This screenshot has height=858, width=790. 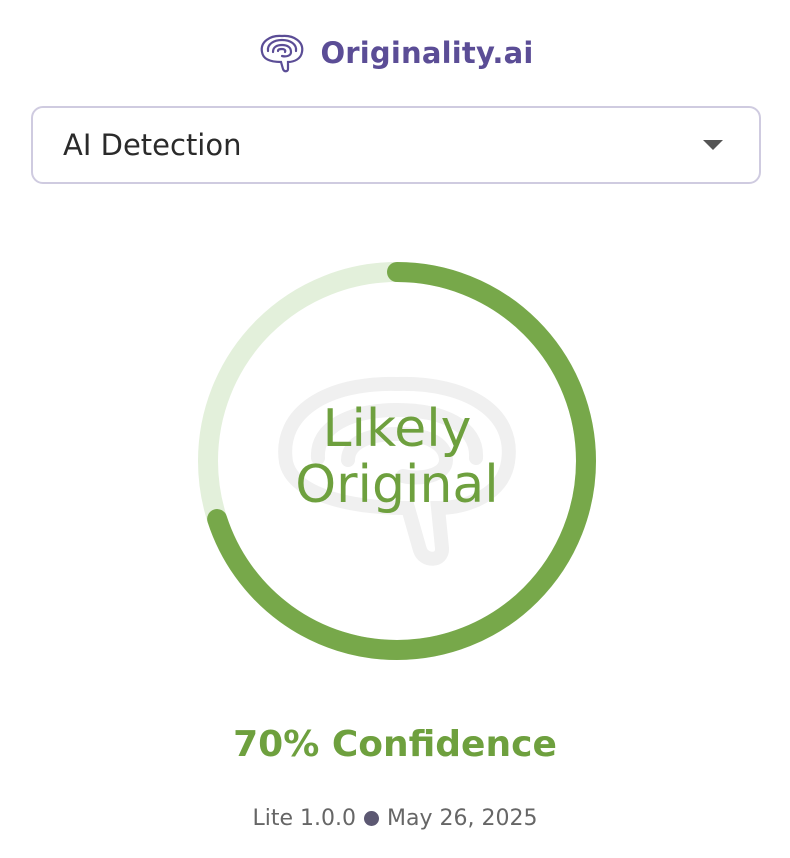 What do you see at coordinates (282, 53) in the screenshot?
I see `brain-icon` at bounding box center [282, 53].